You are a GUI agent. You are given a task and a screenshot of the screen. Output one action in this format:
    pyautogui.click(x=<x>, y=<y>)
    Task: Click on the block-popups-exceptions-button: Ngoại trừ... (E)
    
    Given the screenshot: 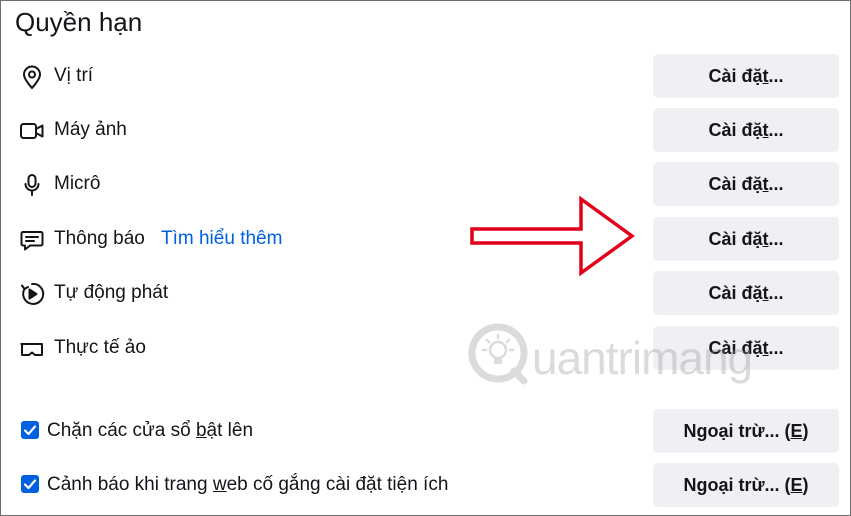 What is the action you would take?
    pyautogui.click(x=746, y=431)
    